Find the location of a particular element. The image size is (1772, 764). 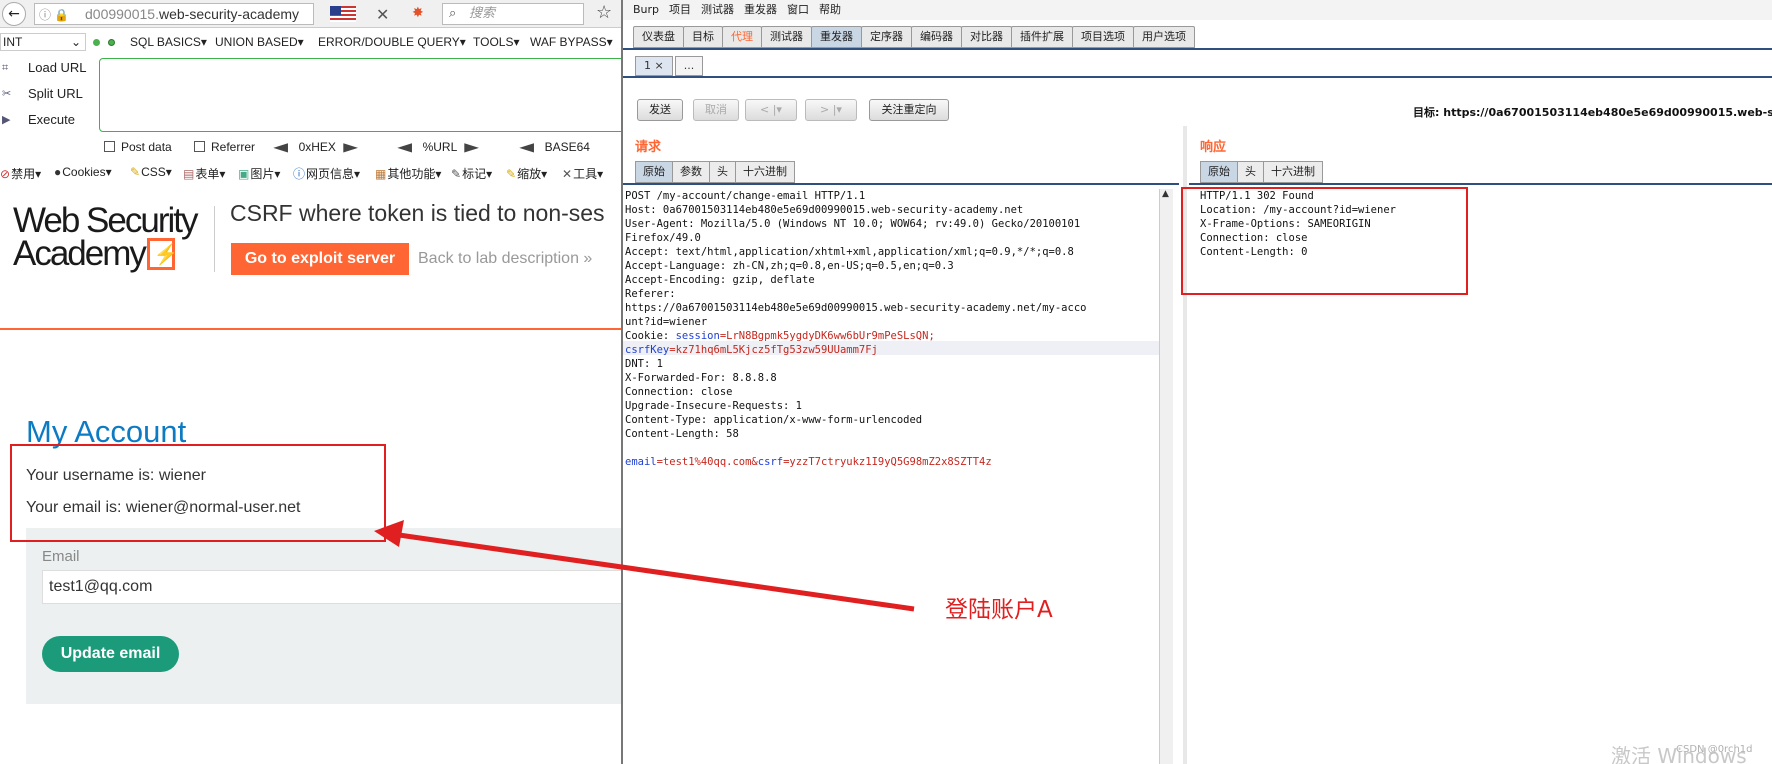

request-scrollbar: ▲ is located at coordinates (1166, 476).